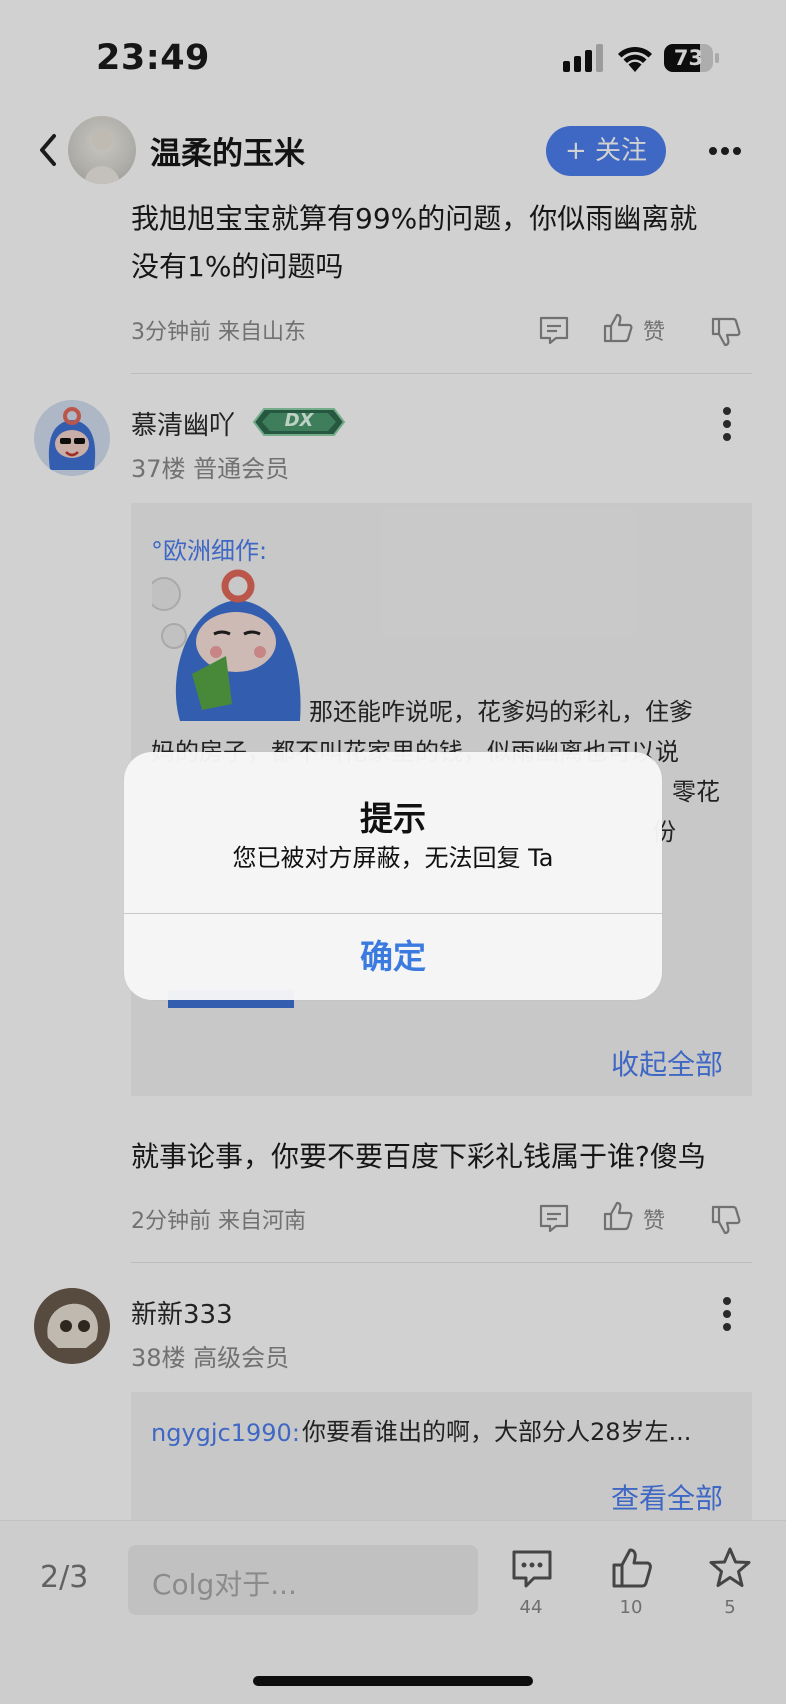 The image size is (786, 1704). I want to click on alert-message: 您已被对方屏蔽，无法回复 Ta, so click(393, 858).